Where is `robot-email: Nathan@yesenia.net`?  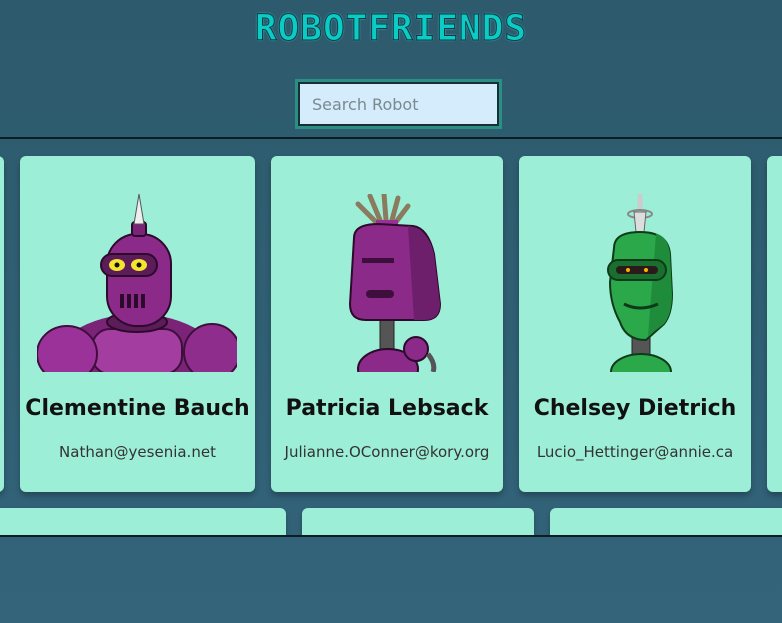
robot-email: Nathan@yesenia.net is located at coordinates (137, 452).